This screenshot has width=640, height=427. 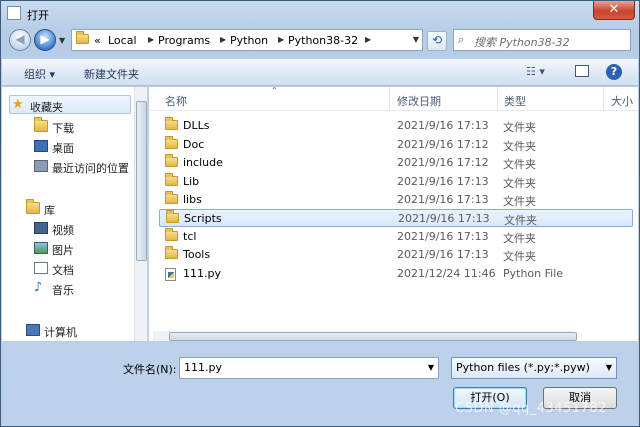 What do you see at coordinates (582, 71) in the screenshot?
I see `preview-pane-button` at bounding box center [582, 71].